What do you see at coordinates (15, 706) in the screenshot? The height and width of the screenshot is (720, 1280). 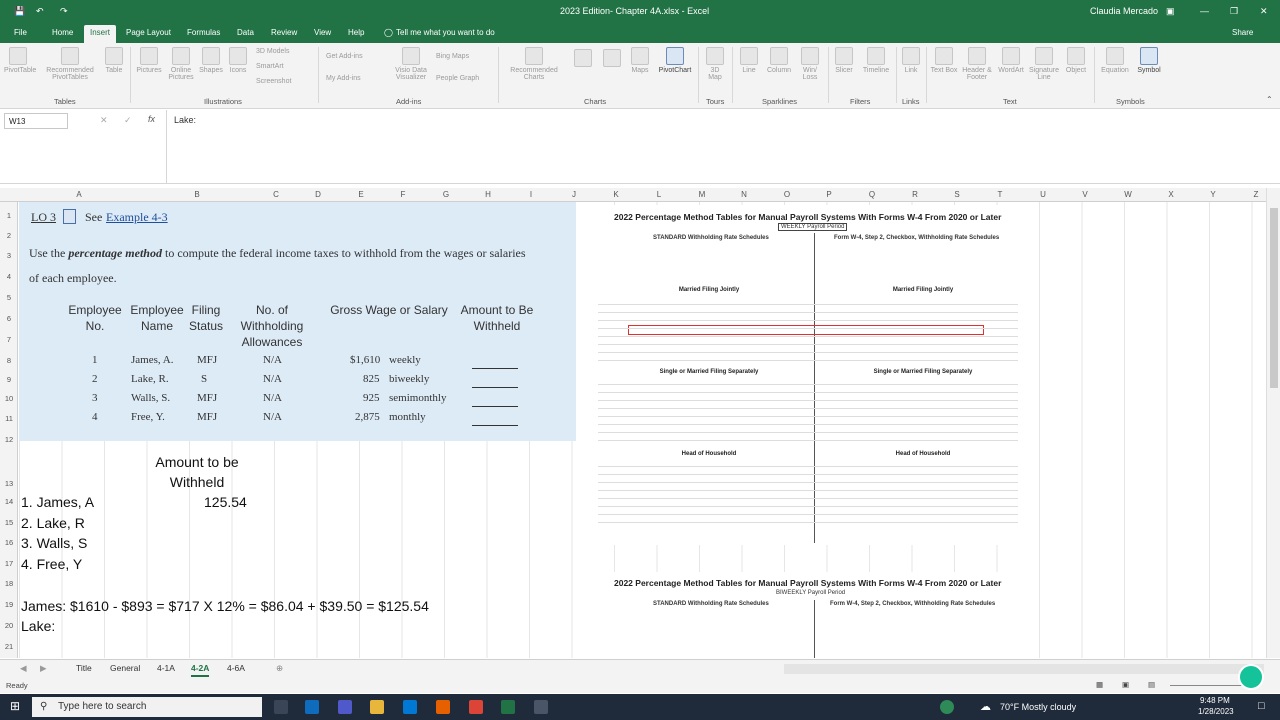 I see `windows-start-icon: ⊞` at bounding box center [15, 706].